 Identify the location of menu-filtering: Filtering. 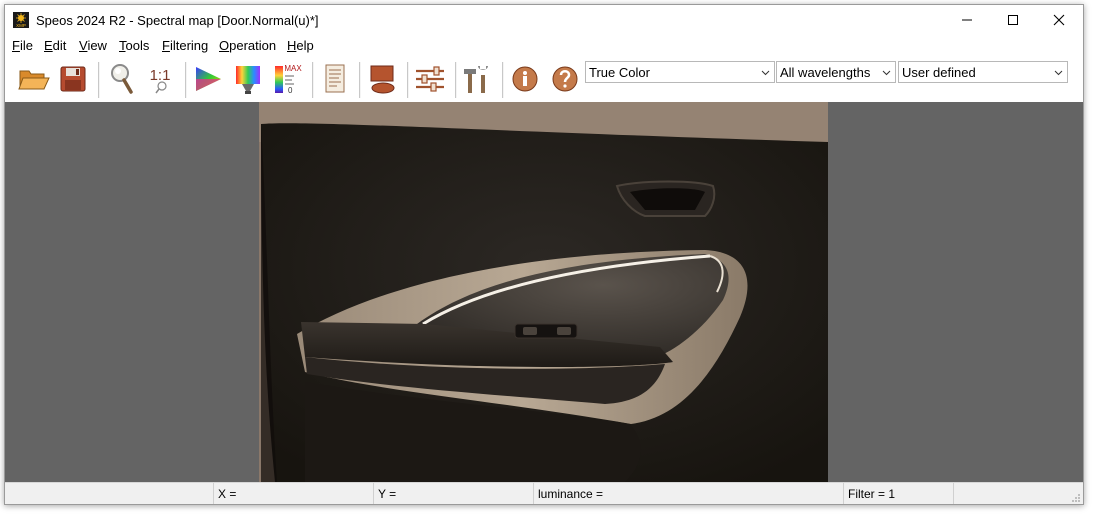
(185, 45).